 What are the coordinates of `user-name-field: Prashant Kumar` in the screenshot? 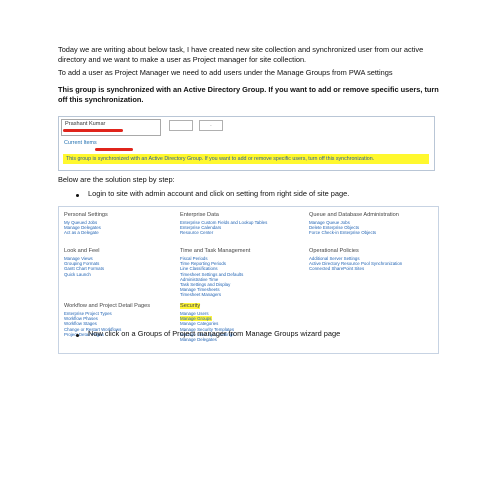 It's located at (111, 127).